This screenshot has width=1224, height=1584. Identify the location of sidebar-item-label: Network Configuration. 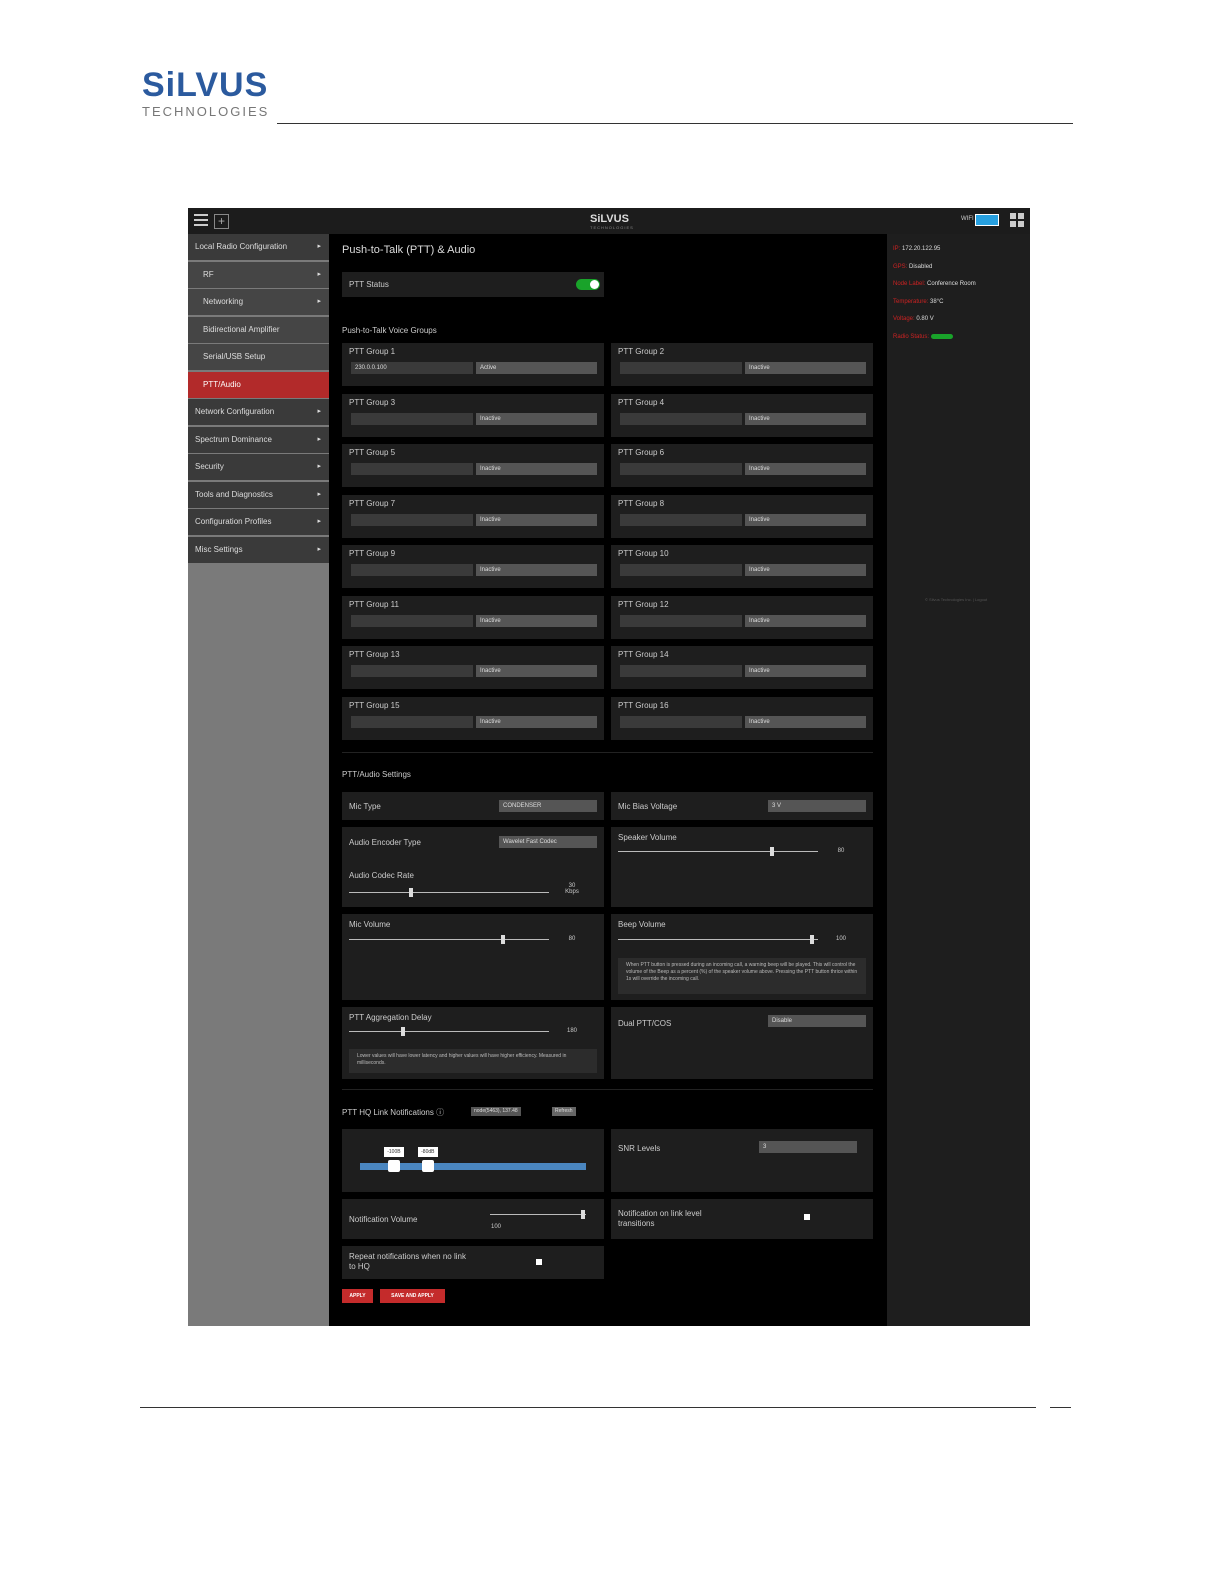
(235, 411).